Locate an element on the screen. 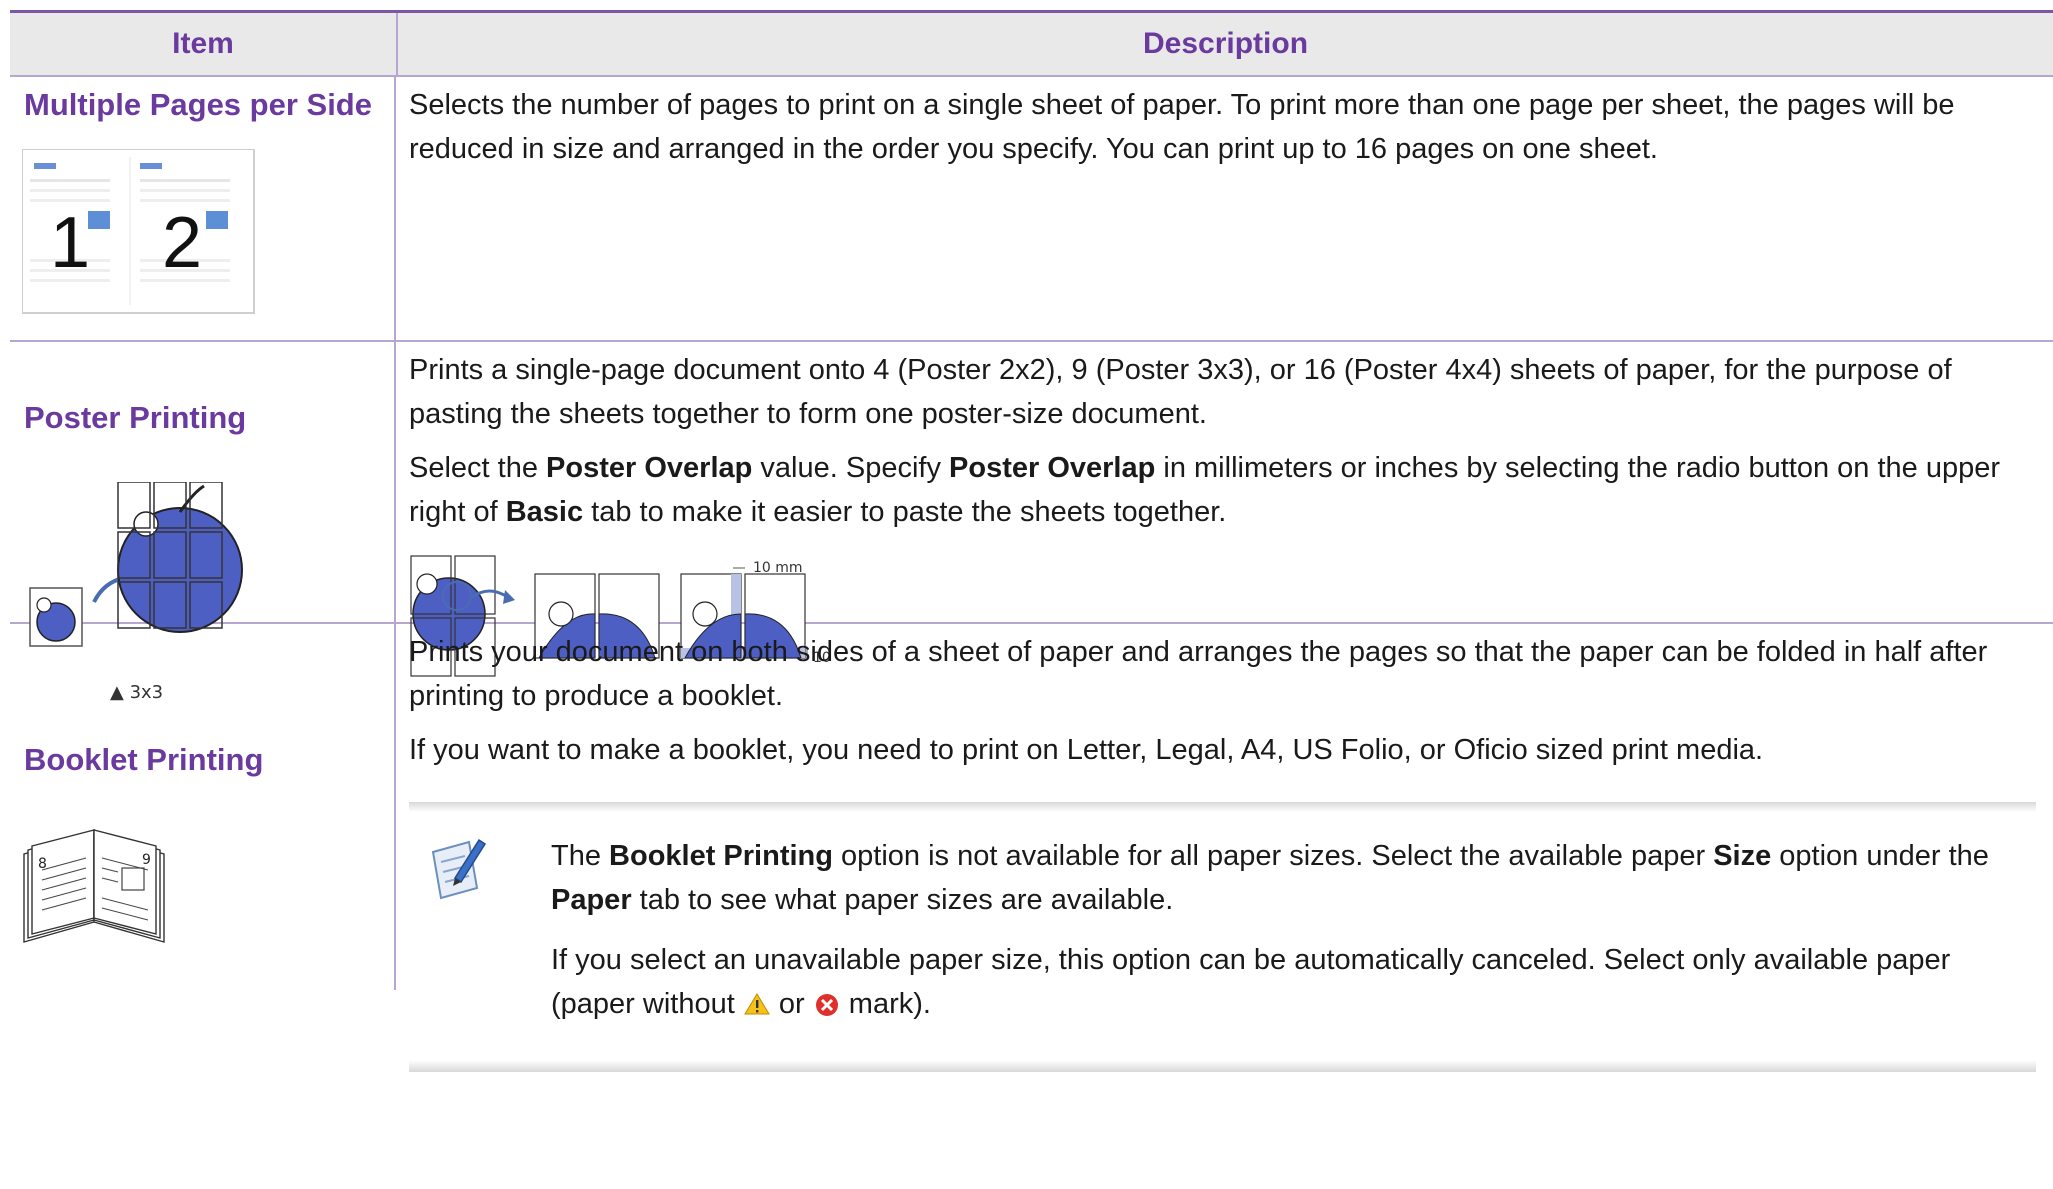 This screenshot has height=1189, width=2053. item-title-multiple-pages: Multiple Pages per Side is located at coordinates (198, 104).